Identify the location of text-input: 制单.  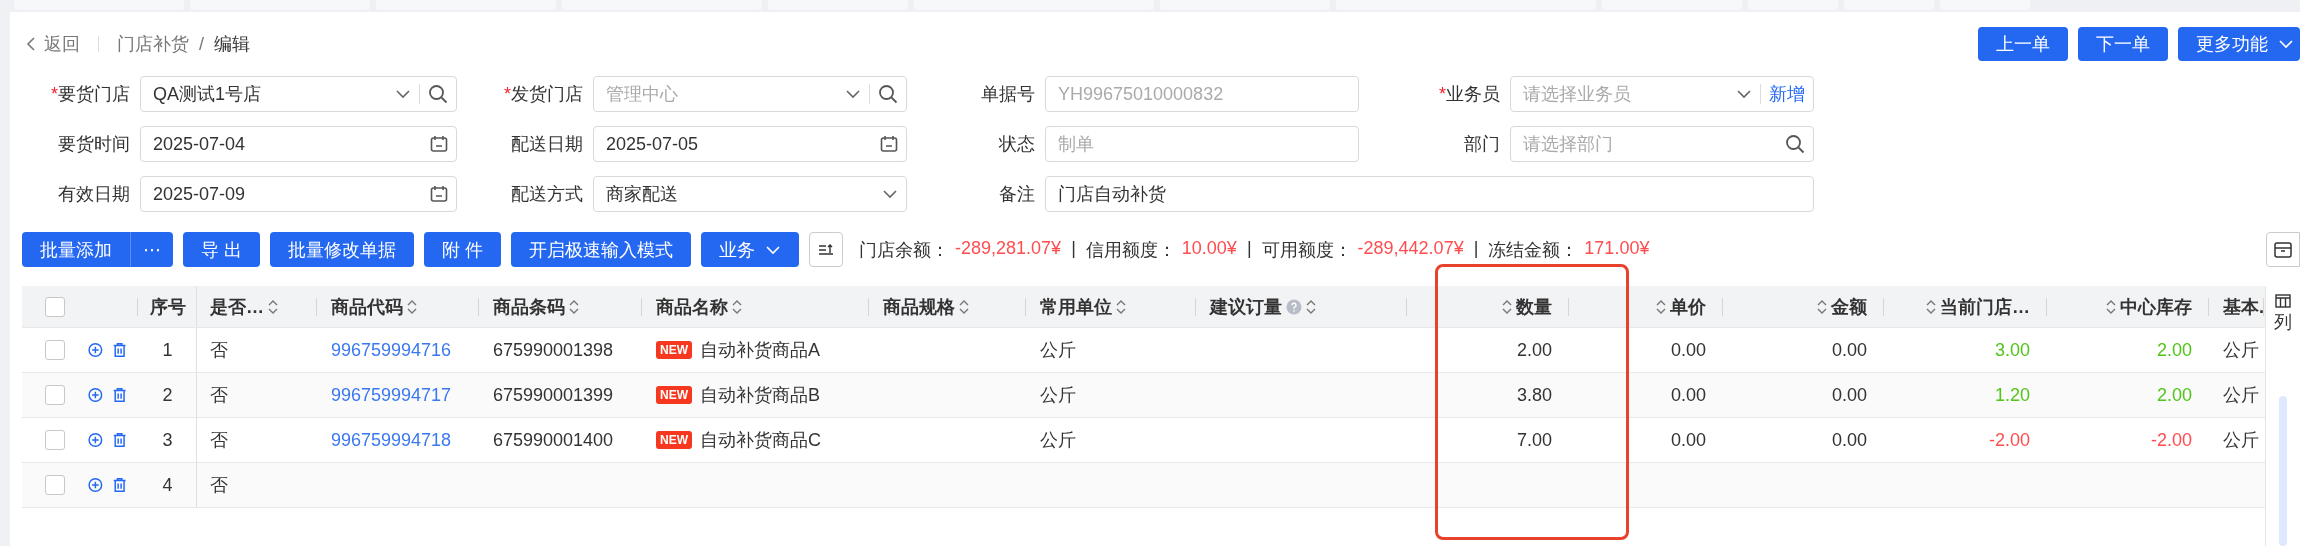
(1204, 144).